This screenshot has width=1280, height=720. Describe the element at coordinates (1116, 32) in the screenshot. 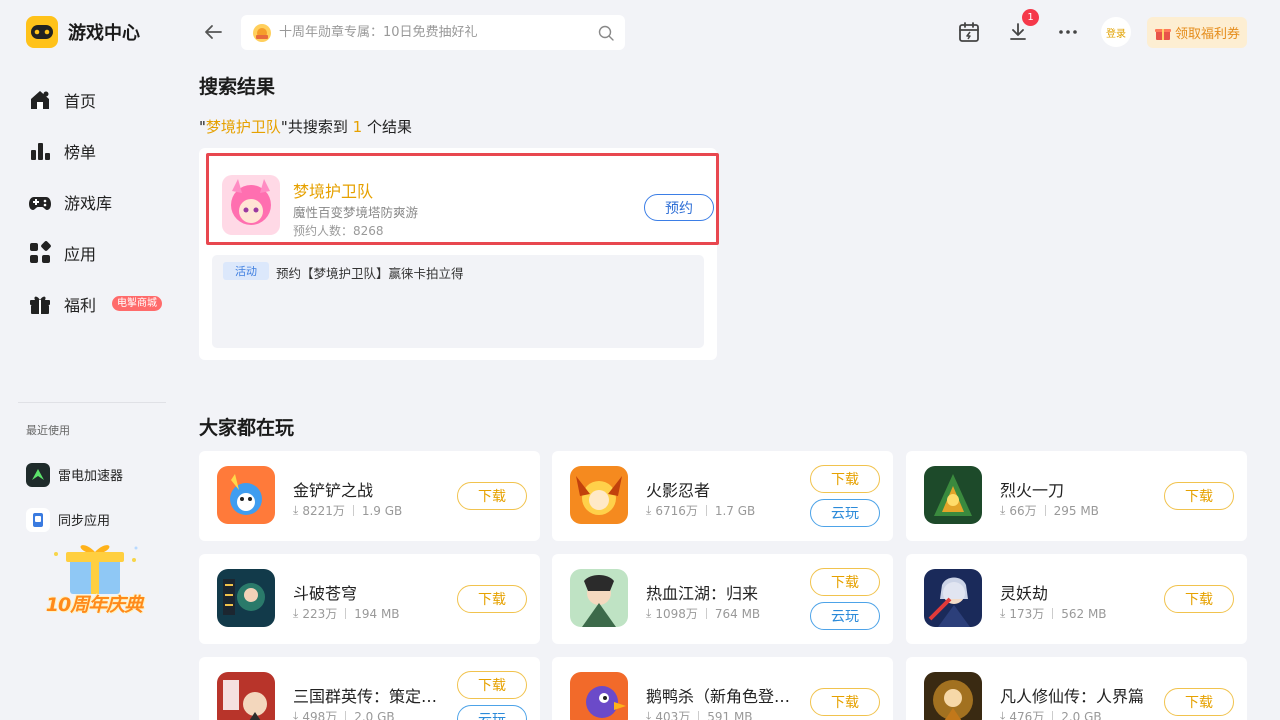

I see `login-button: 登录` at that location.